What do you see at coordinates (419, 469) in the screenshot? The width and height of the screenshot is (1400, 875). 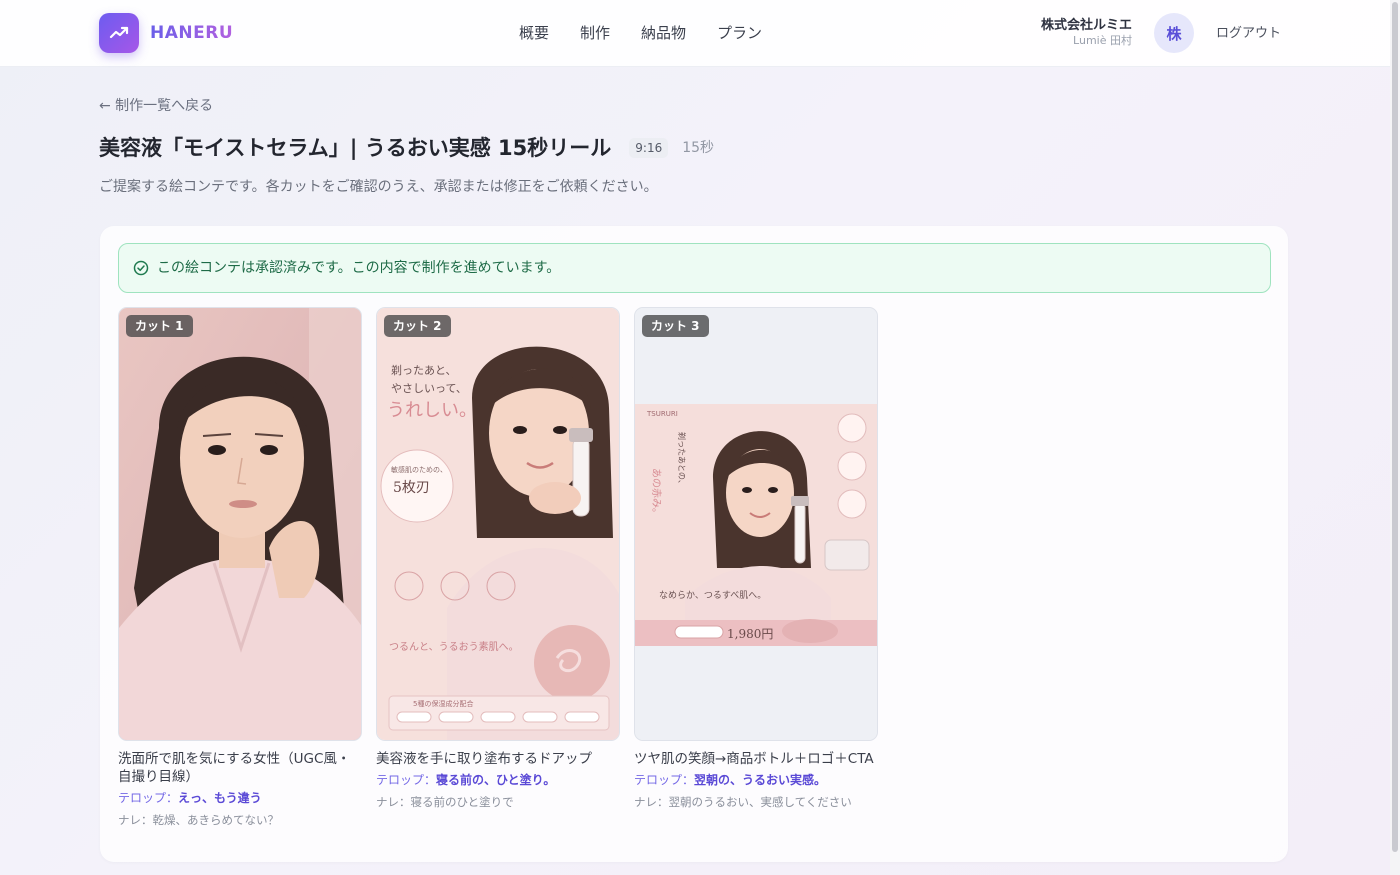 I see `cut-2-circle-top: 敏感肌のための、` at bounding box center [419, 469].